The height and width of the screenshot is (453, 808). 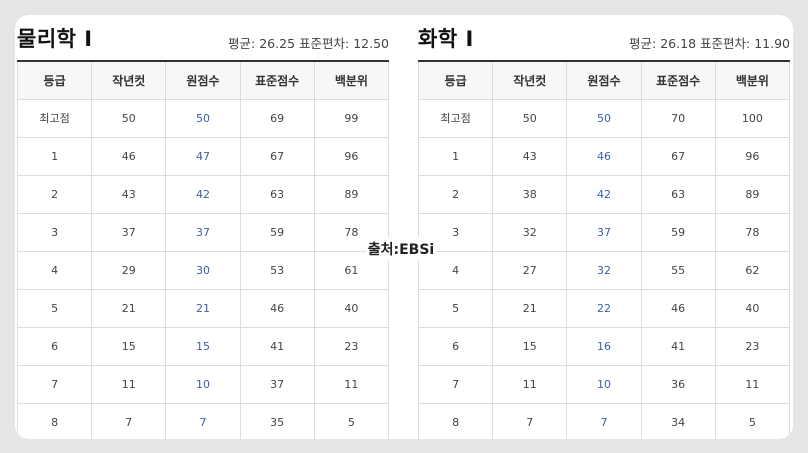 What do you see at coordinates (351, 156) in the screenshot?
I see `table-cell: 96` at bounding box center [351, 156].